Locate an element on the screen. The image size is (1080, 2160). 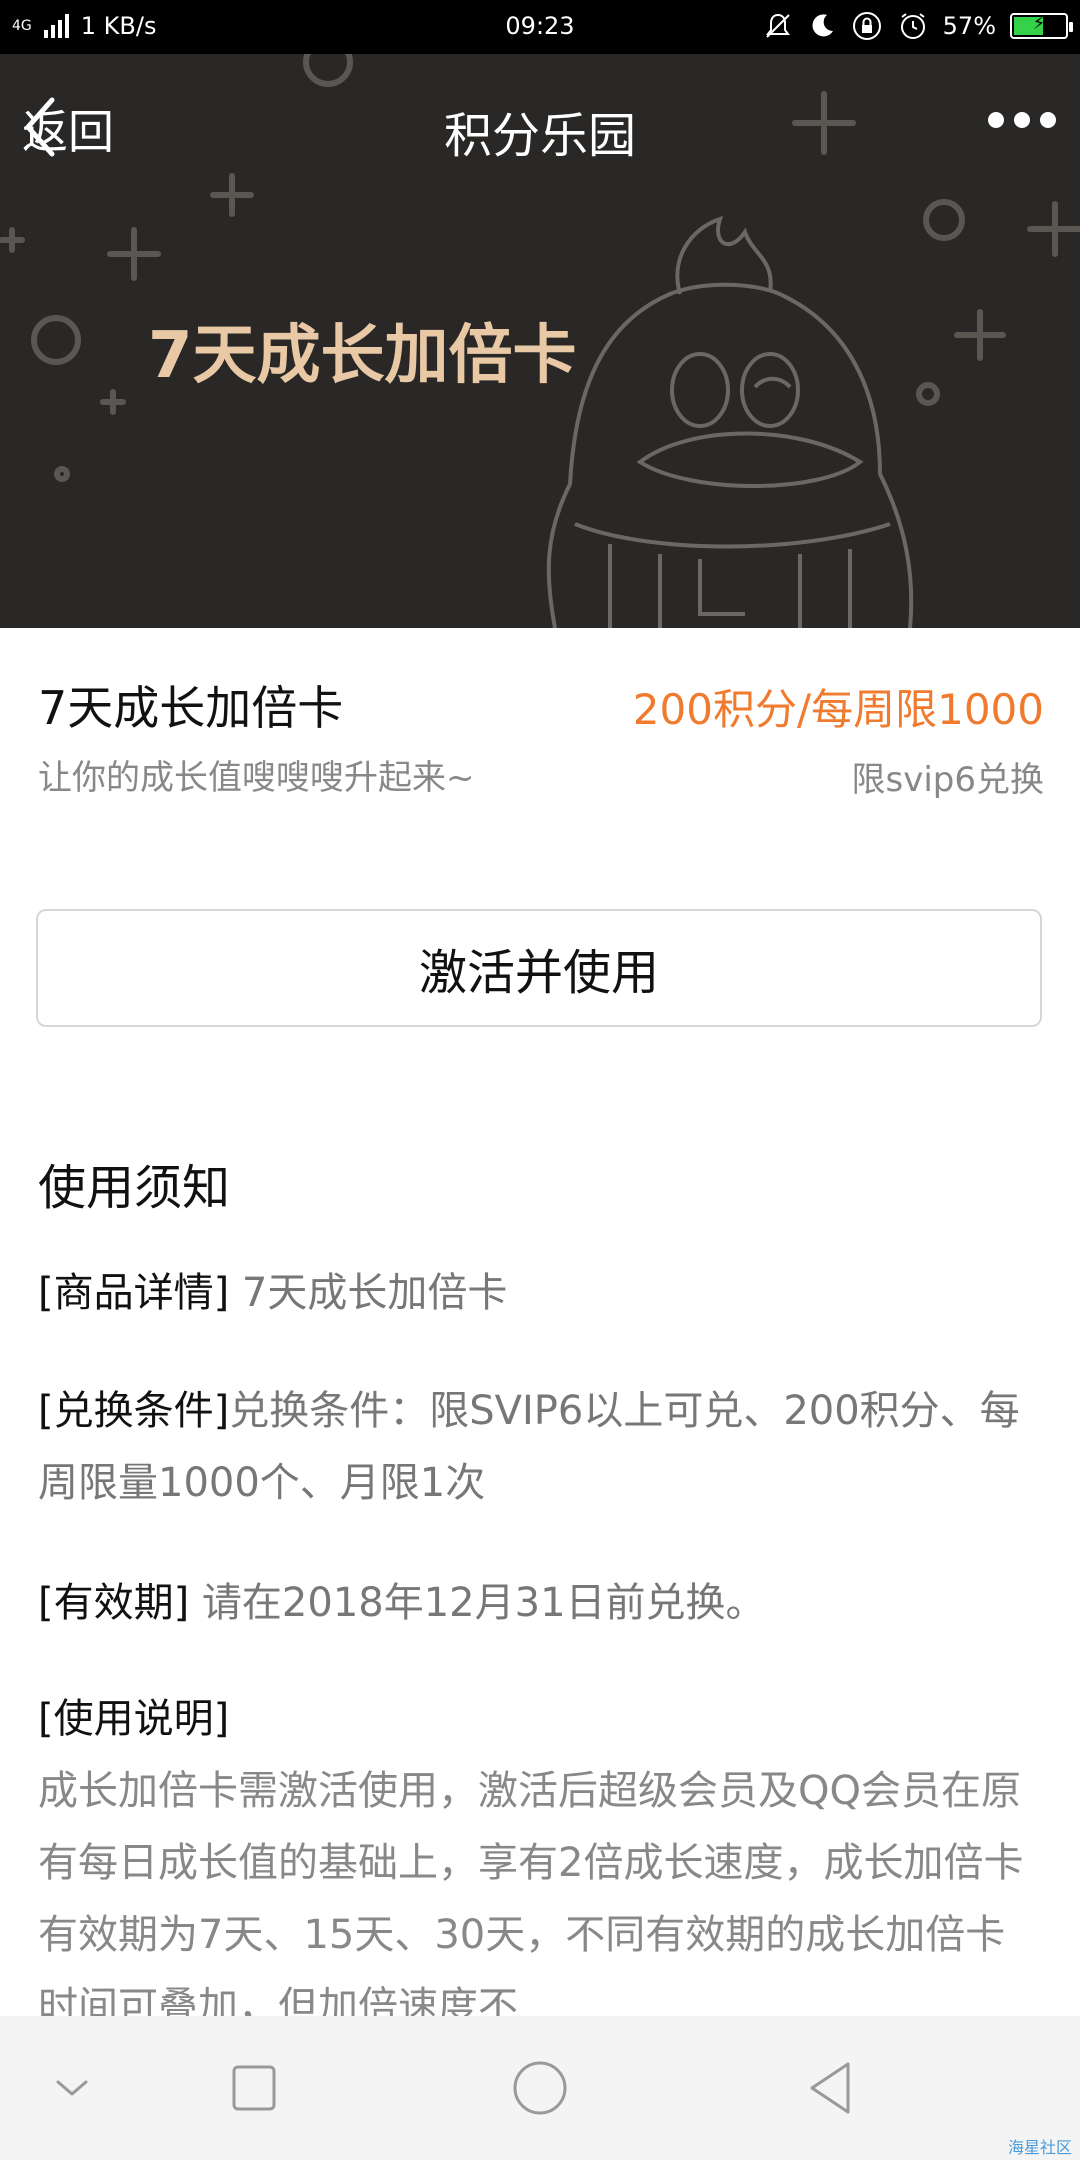
product-subtitle: 让你的成长值嗖嗖嗖升起来~ is located at coordinates (256, 778).